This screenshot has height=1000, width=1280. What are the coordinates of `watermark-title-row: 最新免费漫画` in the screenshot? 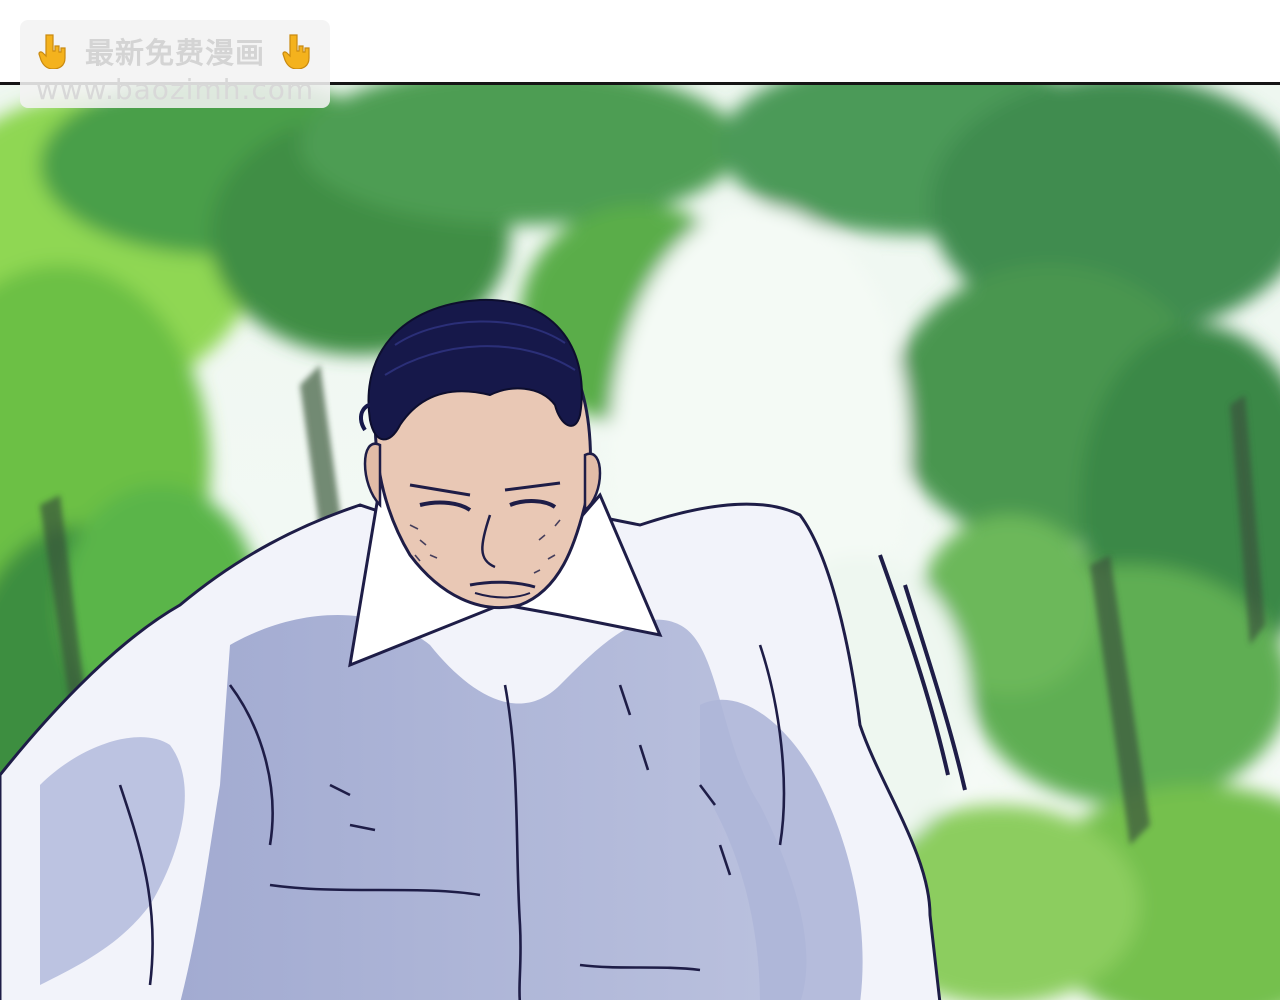 It's located at (175, 51).